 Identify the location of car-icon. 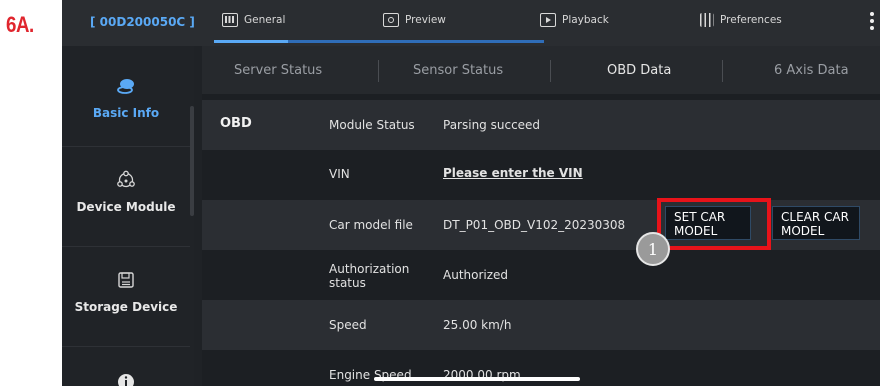
(125, 86).